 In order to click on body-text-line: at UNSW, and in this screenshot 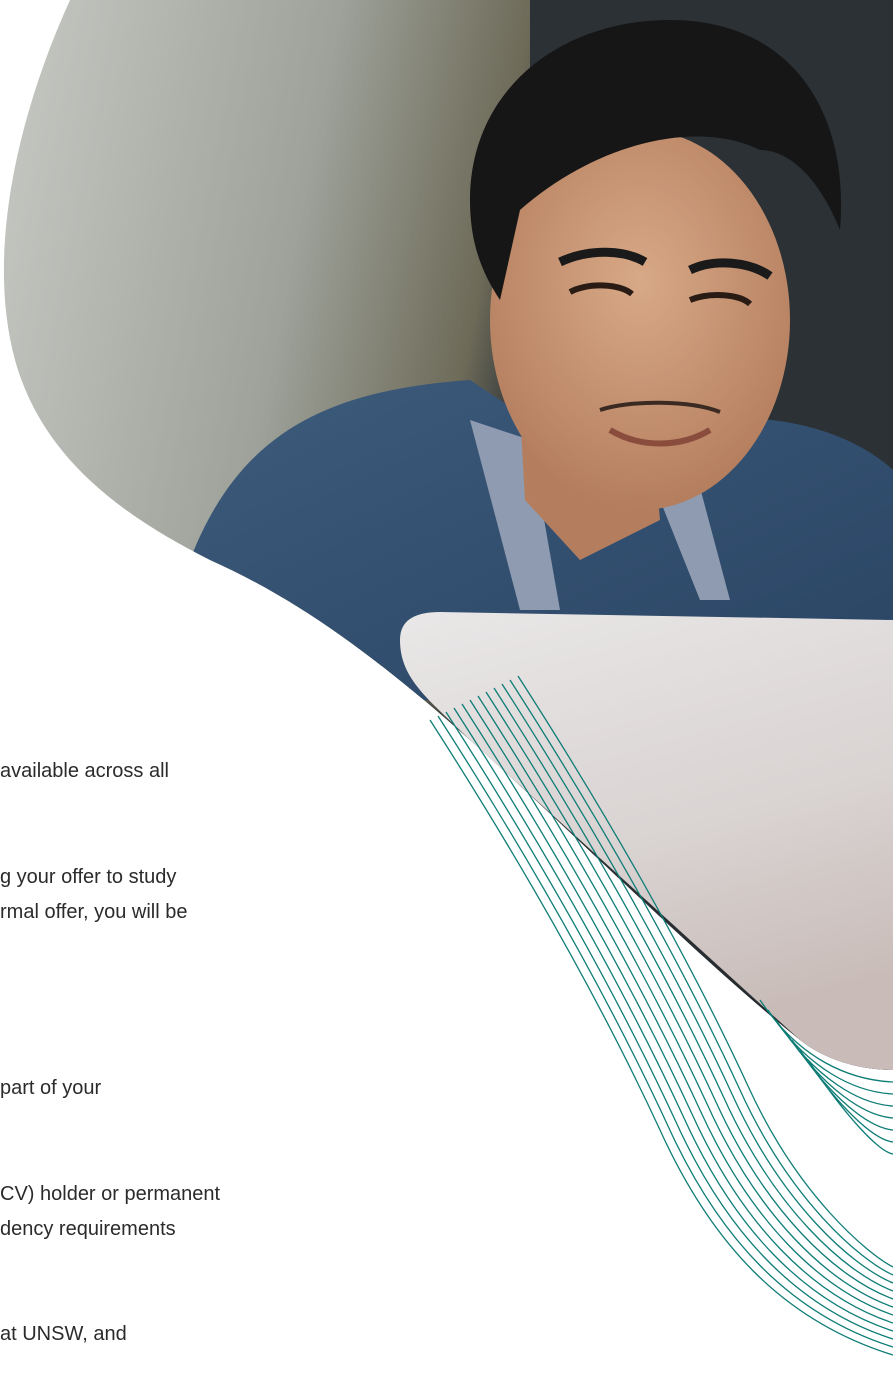, I will do `click(63, 1334)`.